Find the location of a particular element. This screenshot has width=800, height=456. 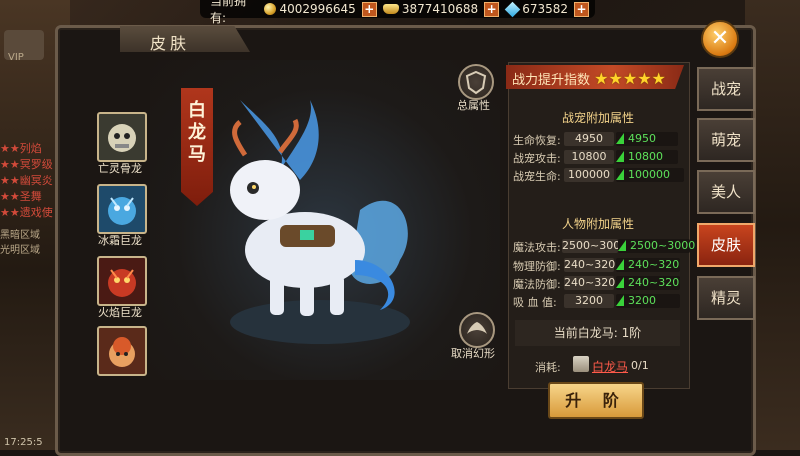

bone-dragon-icon is located at coordinates (122, 138).